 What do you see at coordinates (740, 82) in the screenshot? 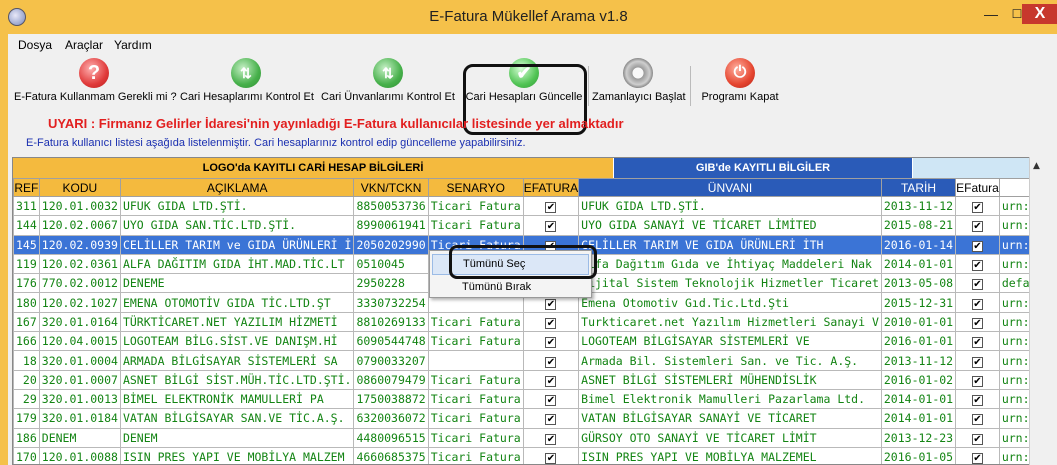
I see `close-program-button: ⏻ Programı Kapat` at bounding box center [740, 82].